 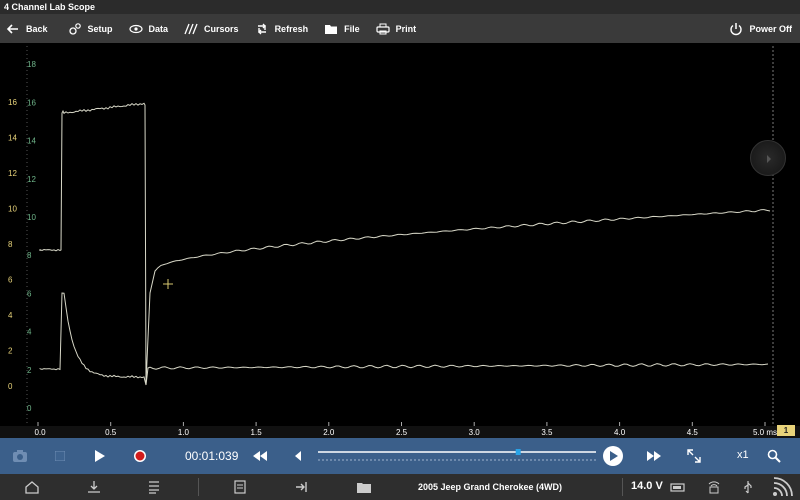 I want to click on ch2-y-tick-label: 16, so click(x=31, y=102).